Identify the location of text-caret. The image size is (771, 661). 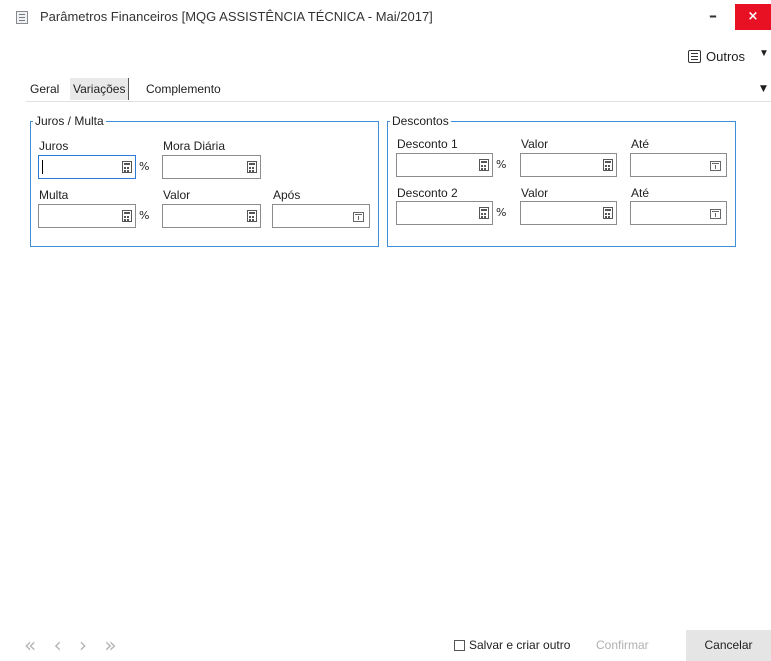
(42, 167).